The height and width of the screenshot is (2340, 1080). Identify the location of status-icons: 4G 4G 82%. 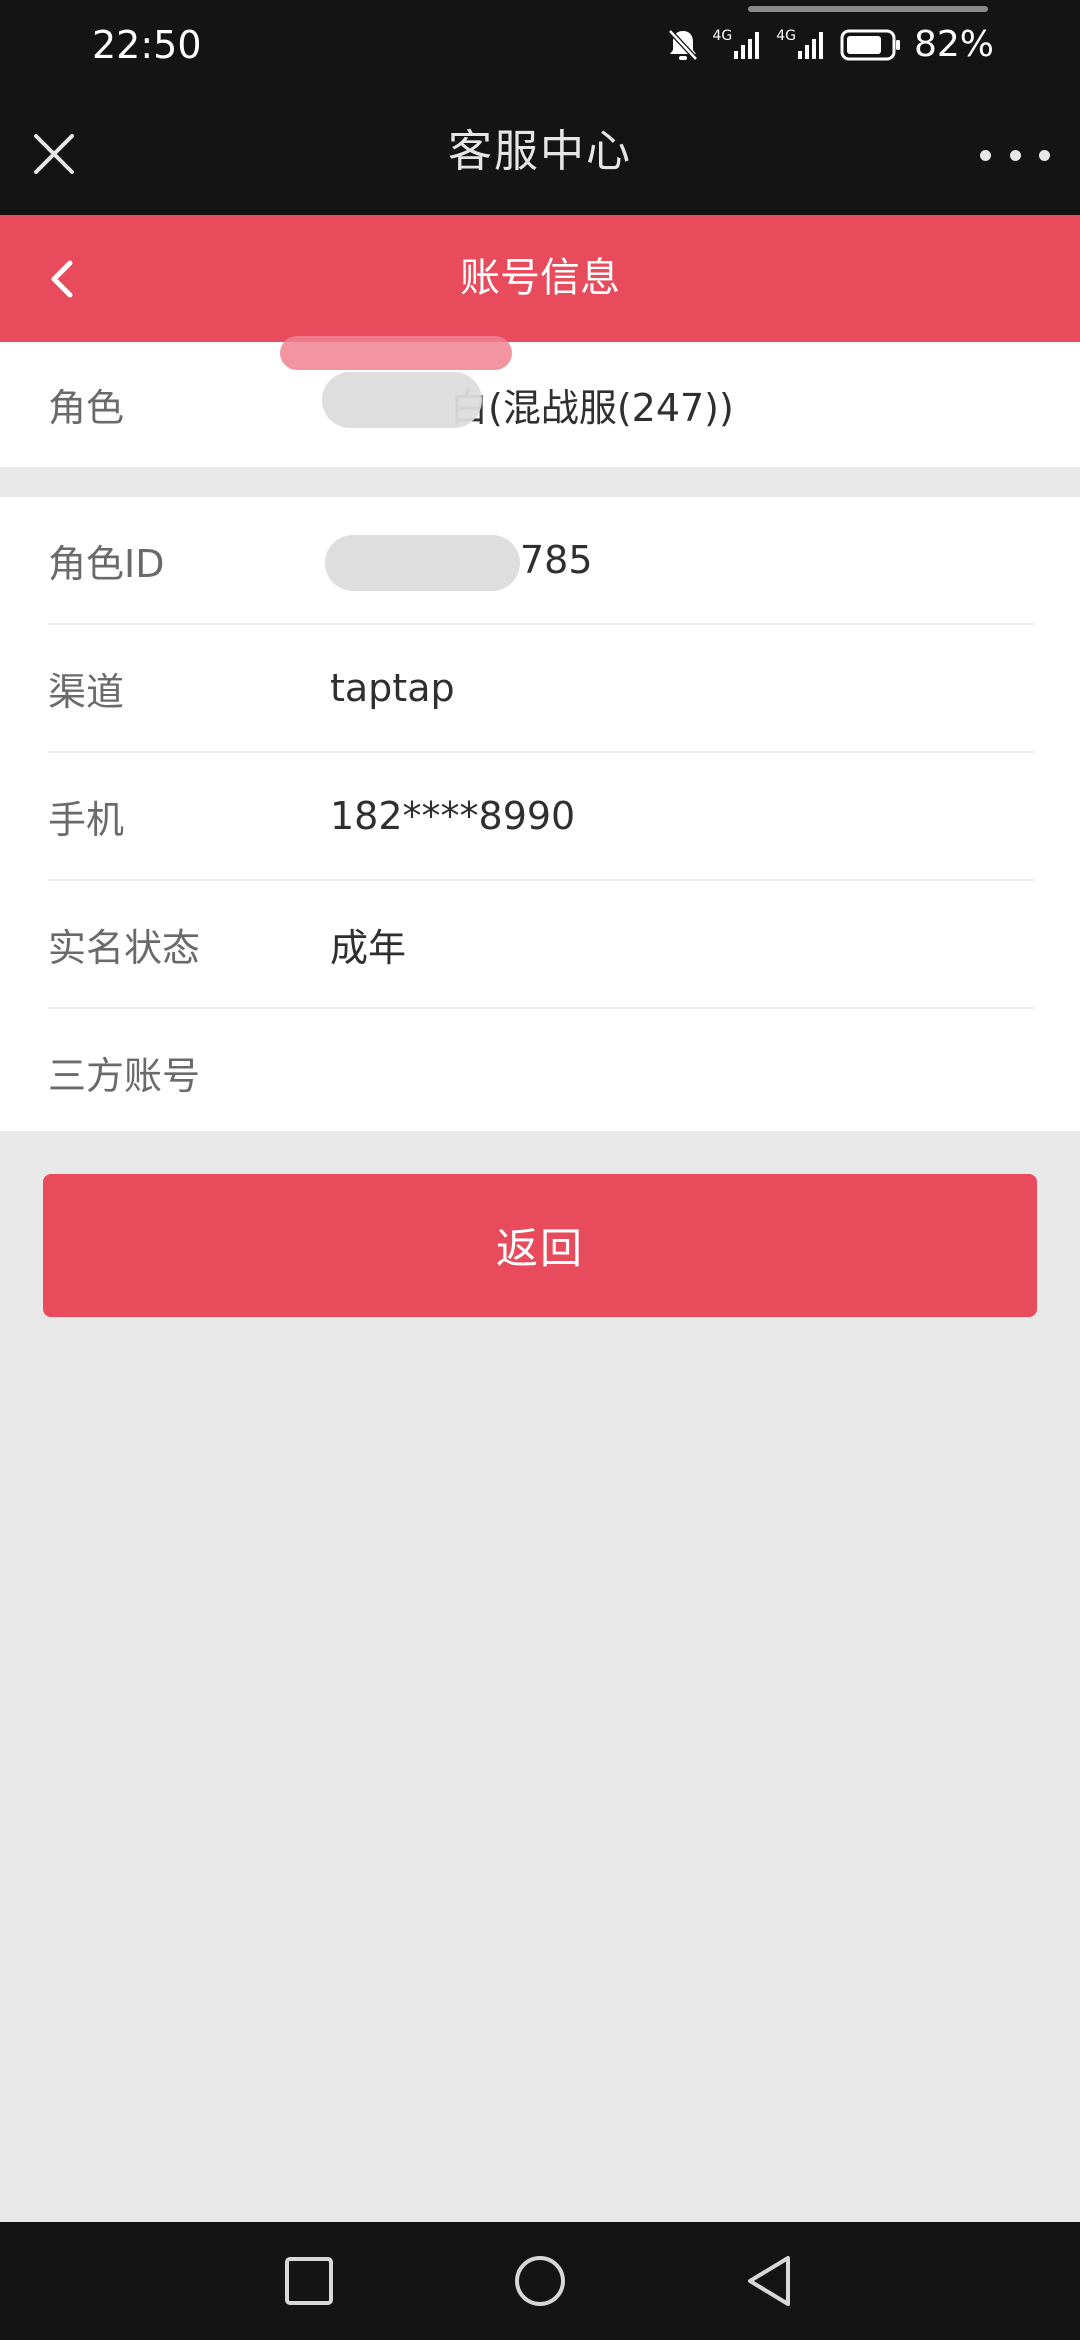
(830, 45).